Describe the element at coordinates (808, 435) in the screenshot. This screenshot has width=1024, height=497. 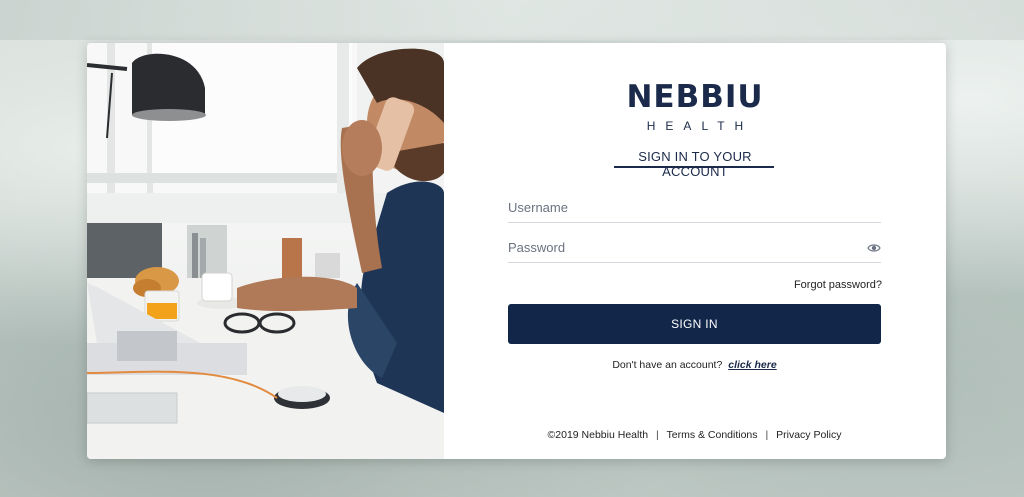
I see `privacy-link: Privacy Policy` at that location.